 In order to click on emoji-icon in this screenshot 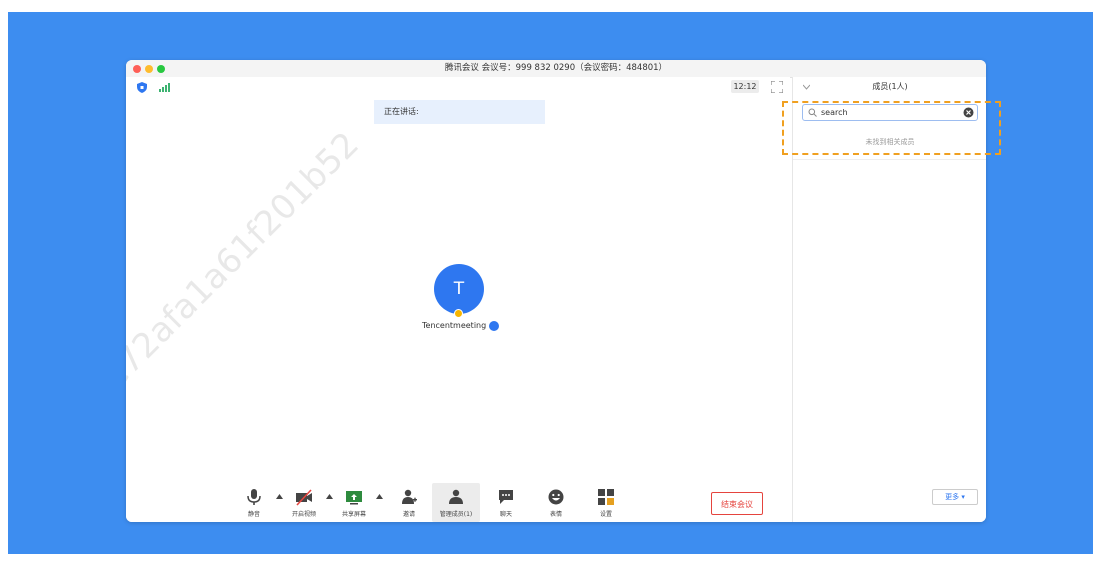, I will do `click(556, 497)`.